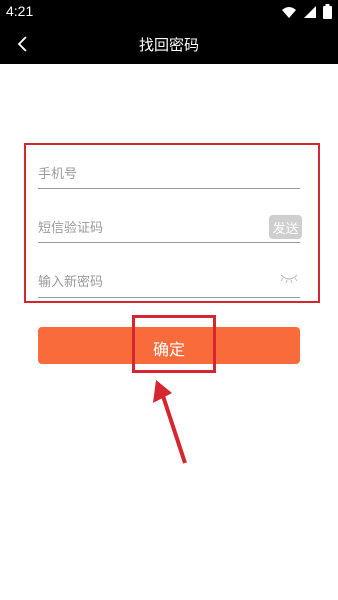  Describe the element at coordinates (174, 344) in the screenshot. I see `confirm-highlight-box` at that location.